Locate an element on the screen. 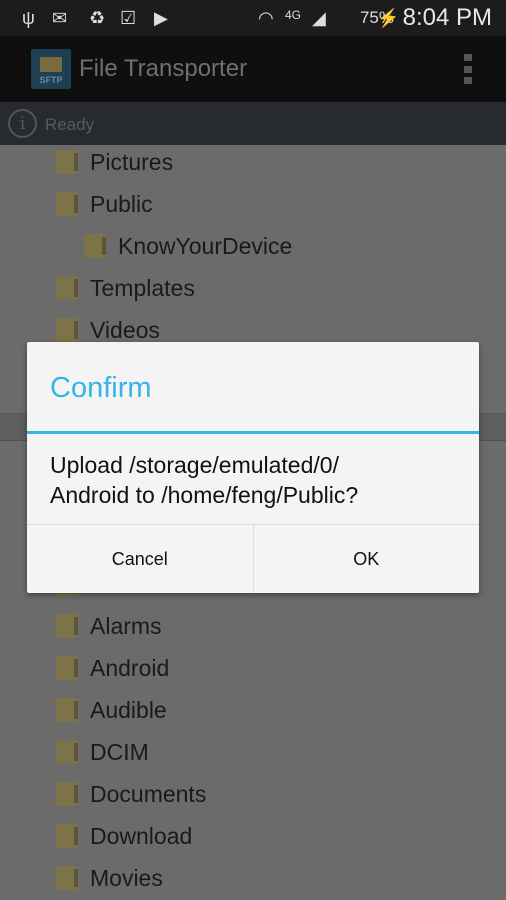 This screenshot has height=900, width=506. usb-icon: ψ is located at coordinates (28, 18).